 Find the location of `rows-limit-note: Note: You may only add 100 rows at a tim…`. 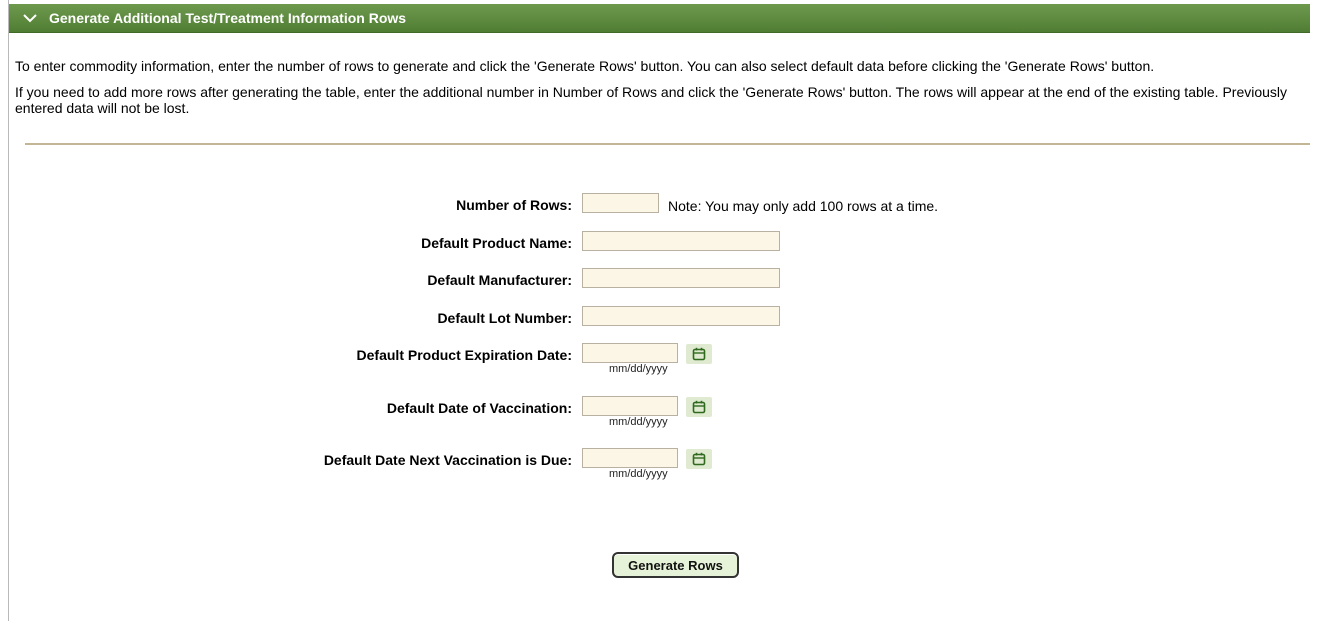

rows-limit-note: Note: You may only add 100 rows at a tim… is located at coordinates (803, 206).